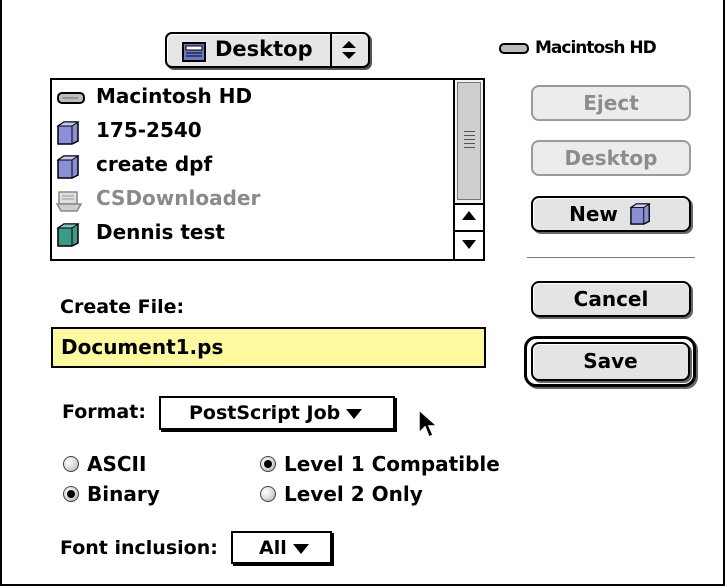 The image size is (725, 586). I want to click on radio-ascii: ASCII, so click(104, 464).